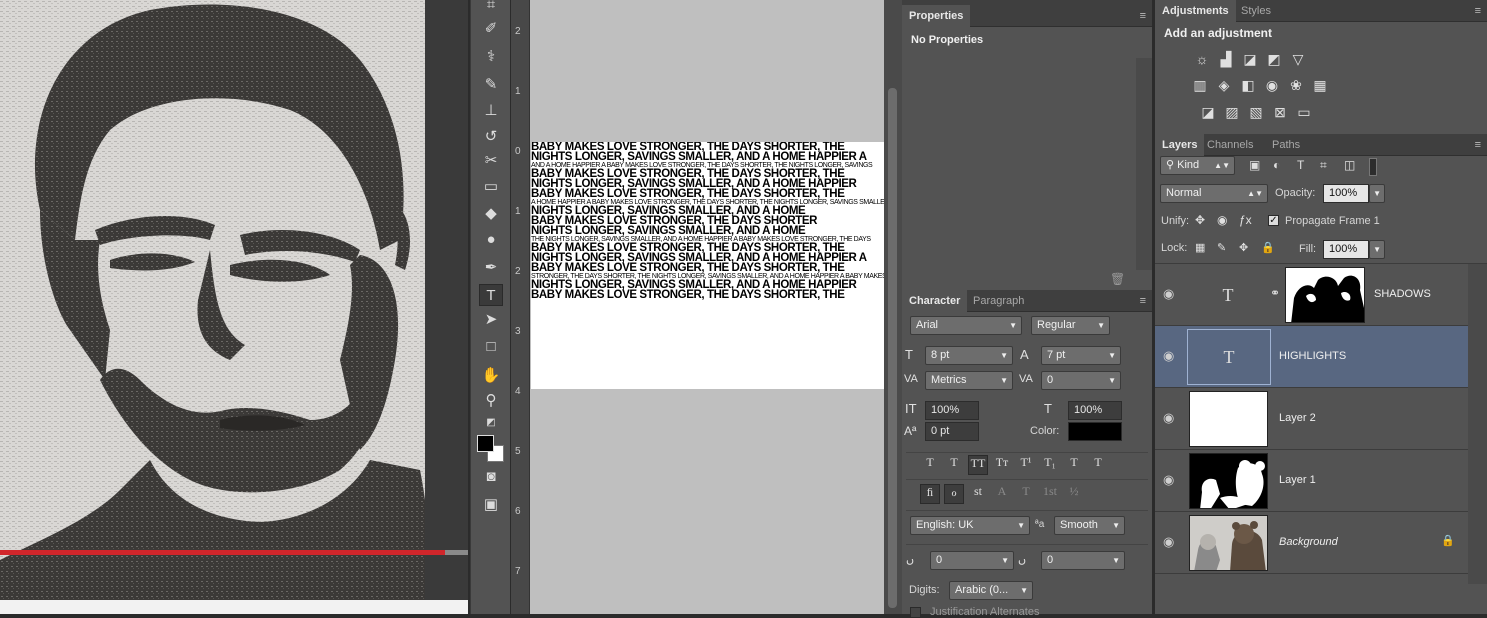 Image resolution: width=1487 pixels, height=618 pixels. Describe the element at coordinates (1286, 145) in the screenshot. I see `tab-paths: Paths` at that location.